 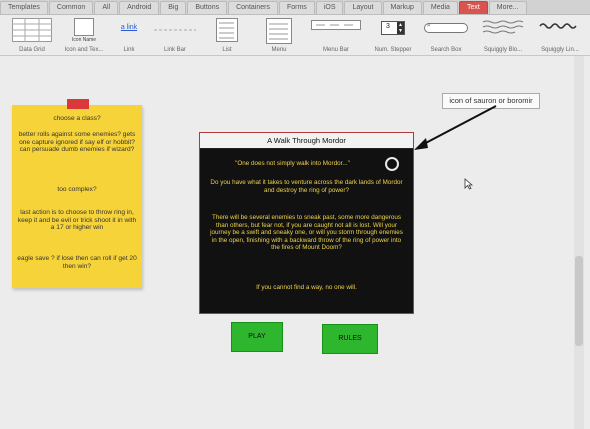 I want to click on squiggly-block-icon, so click(x=503, y=27).